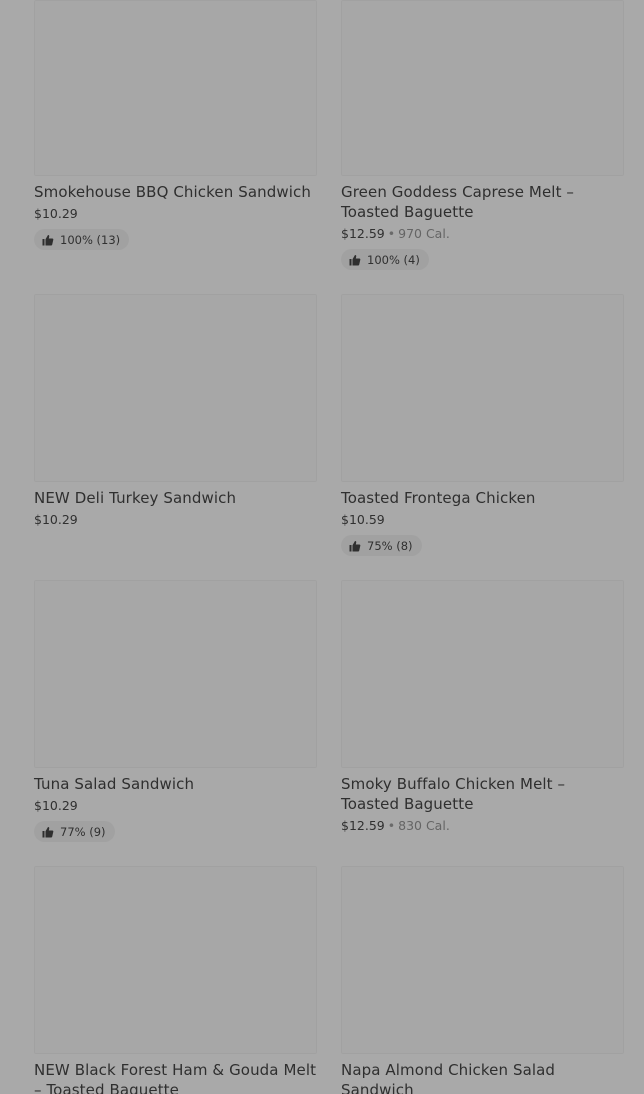  What do you see at coordinates (83, 831) in the screenshot?
I see `rating-text: 77% (9)` at bounding box center [83, 831].